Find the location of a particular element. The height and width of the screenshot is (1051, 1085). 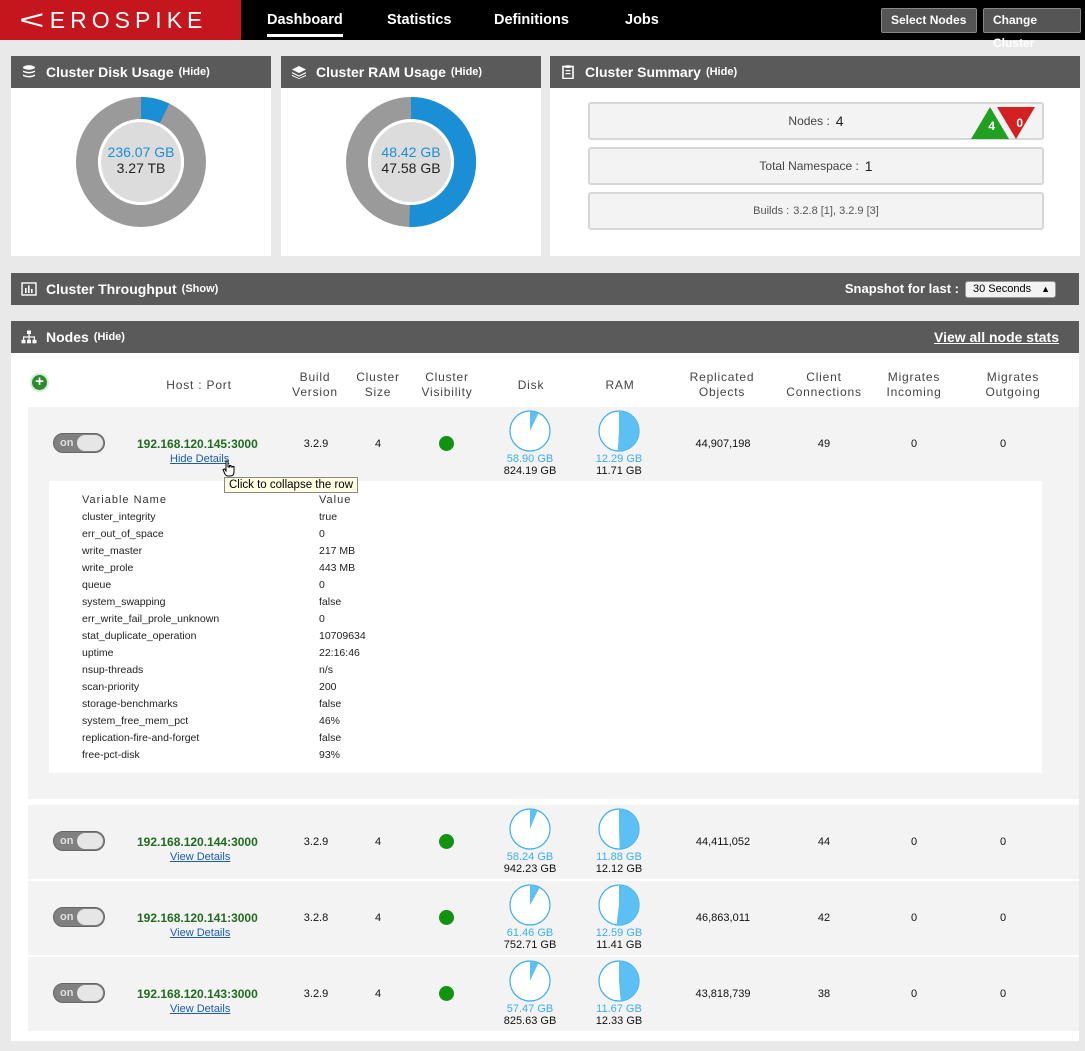

node-ram-total: 12.33 GB is located at coordinates (619, 1021).